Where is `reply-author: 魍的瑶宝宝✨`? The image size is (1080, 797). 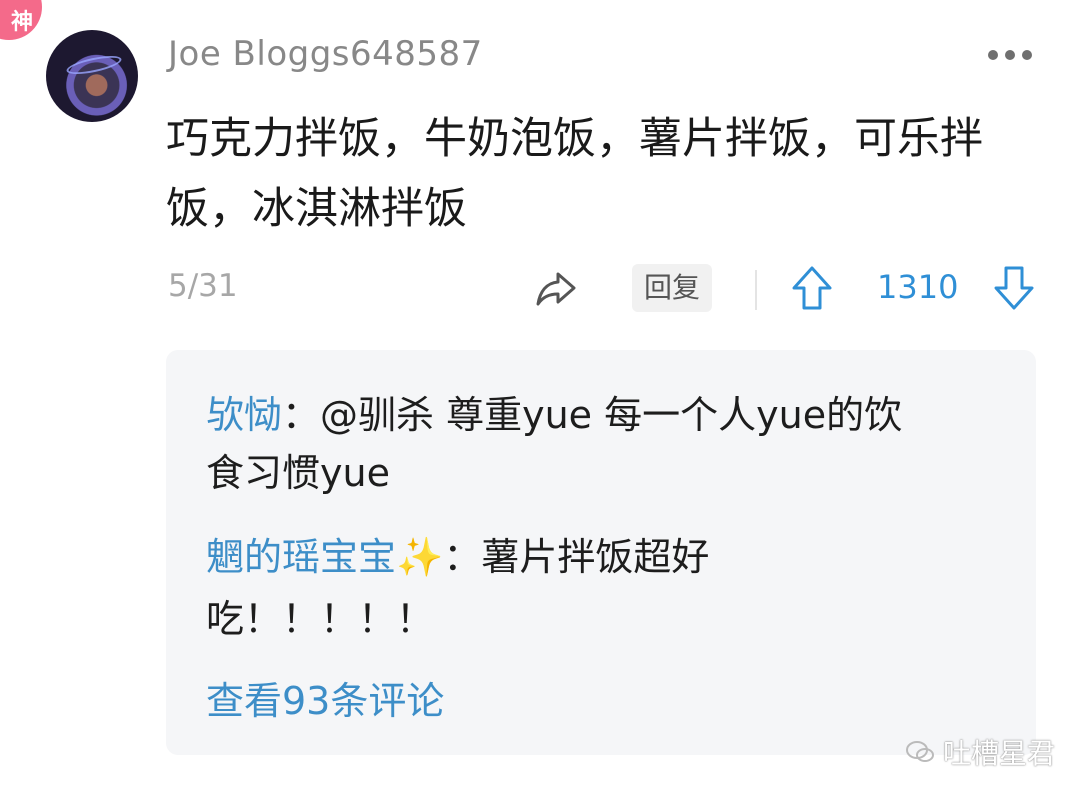 reply-author: 魍的瑶宝宝✨ is located at coordinates (324, 557).